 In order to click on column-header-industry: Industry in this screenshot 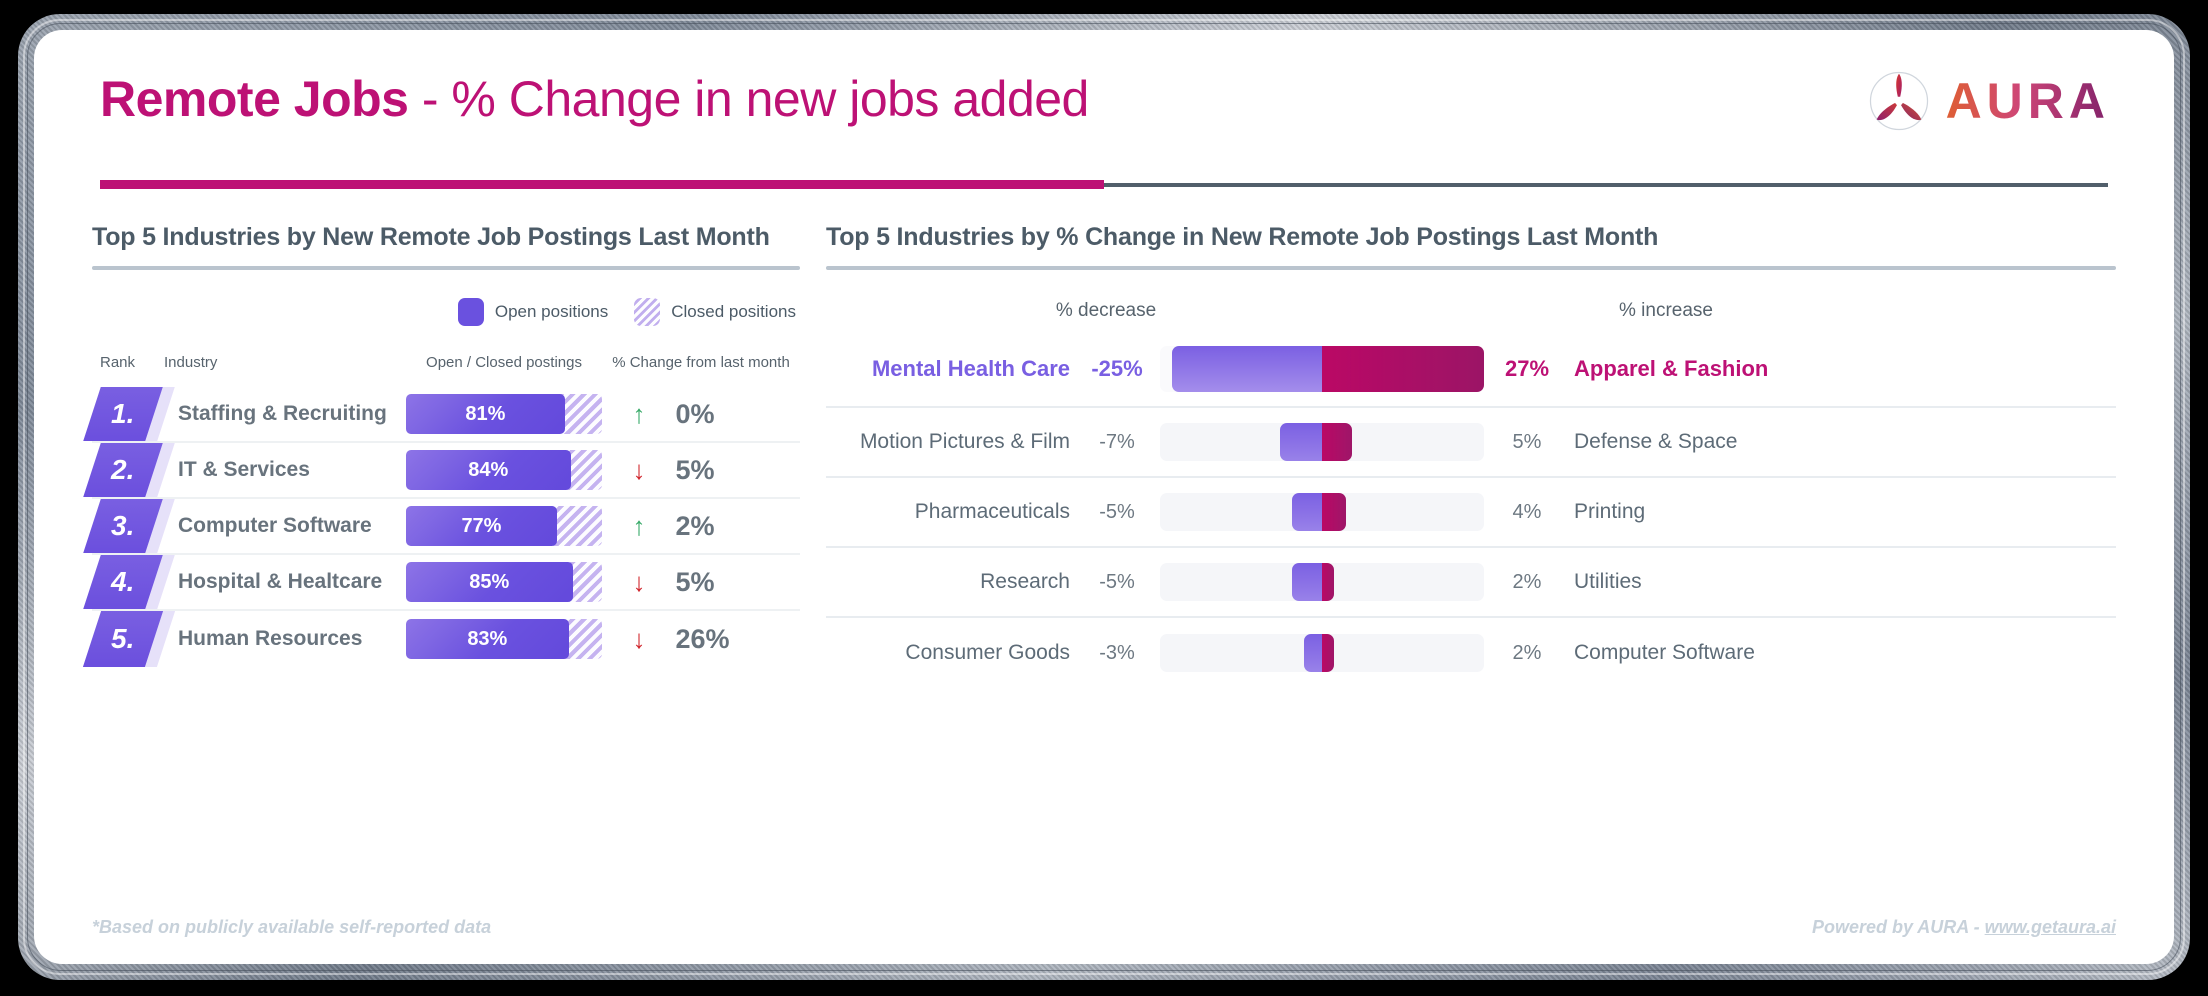, I will do `click(191, 362)`.